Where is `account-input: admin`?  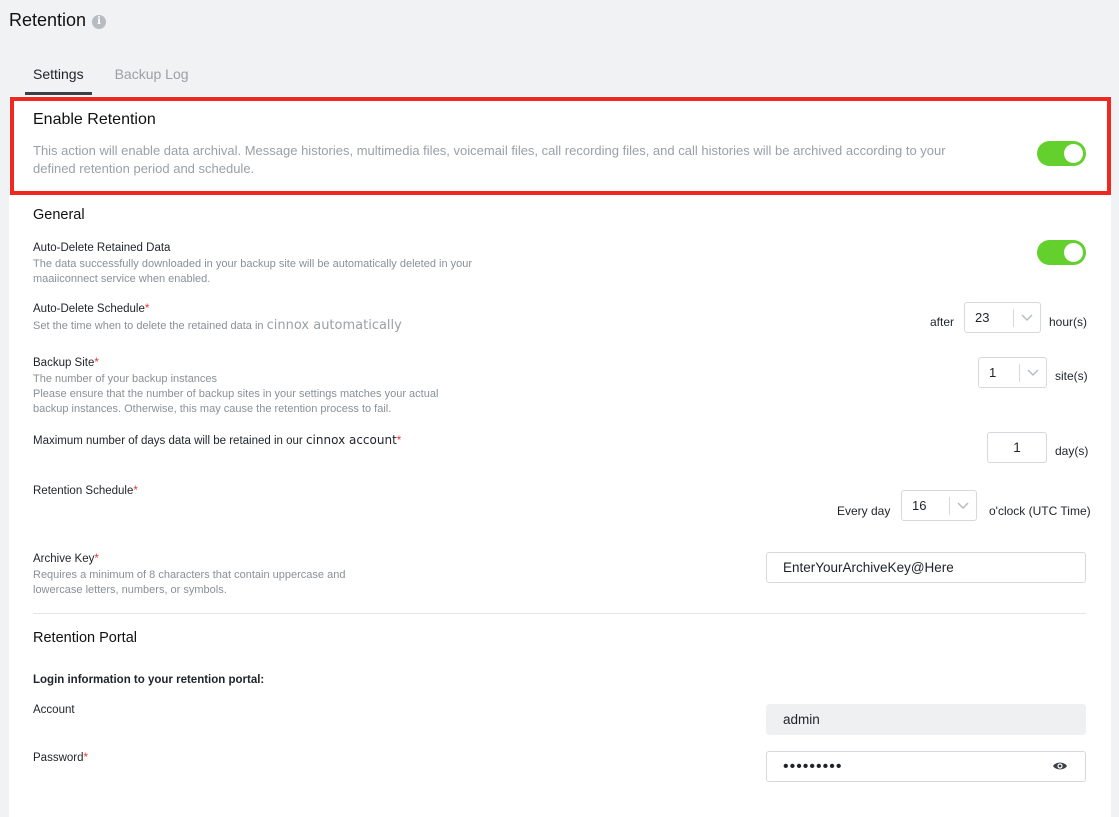
account-input: admin is located at coordinates (926, 719).